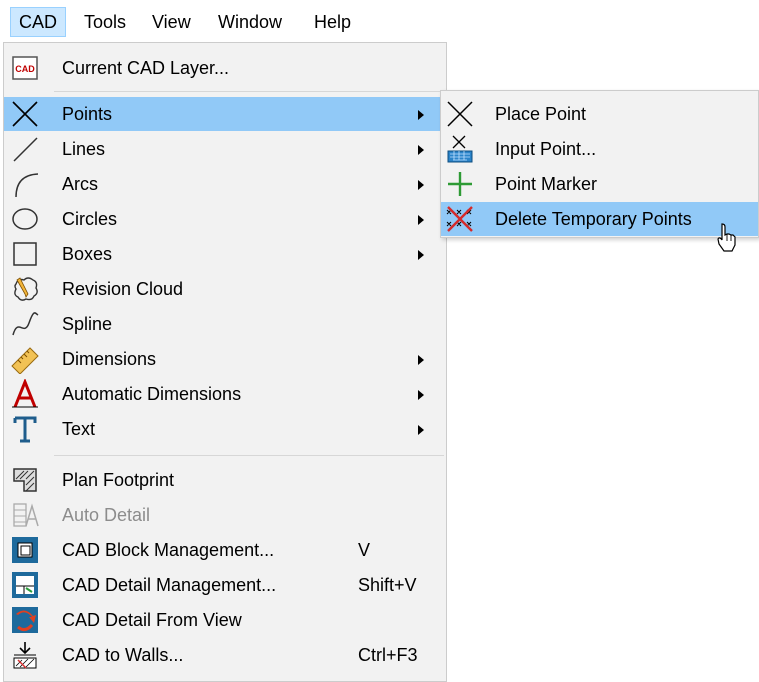 This screenshot has height=682, width=759. What do you see at coordinates (26, 184) in the screenshot?
I see `arc-icon` at bounding box center [26, 184].